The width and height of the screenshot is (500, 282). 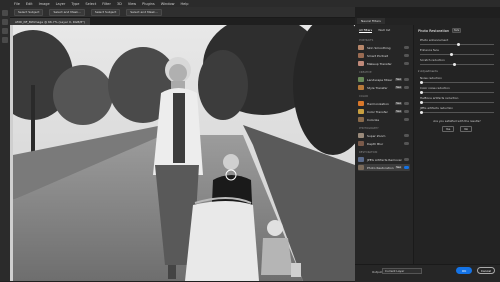 I want to click on menu-item: Image, so click(x=44, y=4).